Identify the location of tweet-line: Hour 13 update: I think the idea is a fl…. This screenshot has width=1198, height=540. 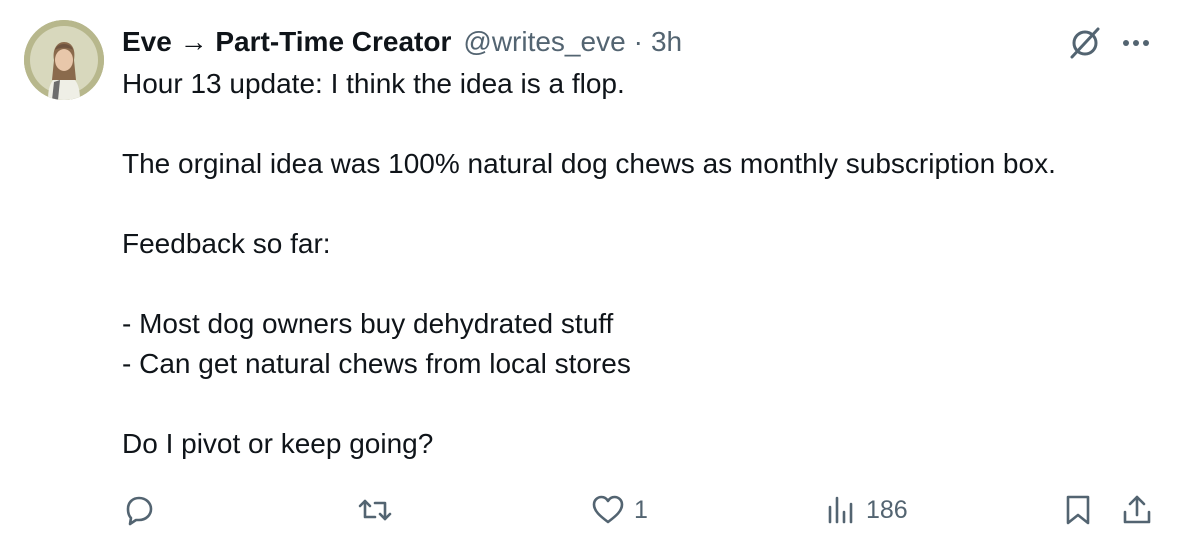
(373, 83).